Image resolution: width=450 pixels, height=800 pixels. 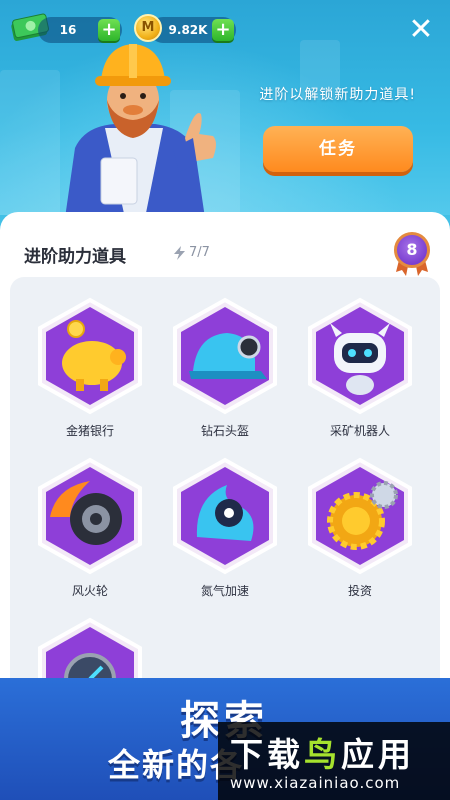 I want to click on item-mining-helmet: 钻石头盔, so click(x=225, y=372).